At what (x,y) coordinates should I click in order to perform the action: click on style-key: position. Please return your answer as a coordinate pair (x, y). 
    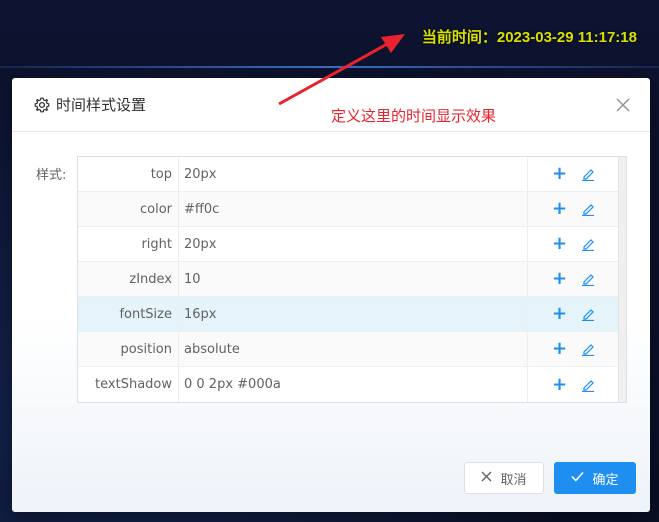
    Looking at the image, I should click on (128, 349).